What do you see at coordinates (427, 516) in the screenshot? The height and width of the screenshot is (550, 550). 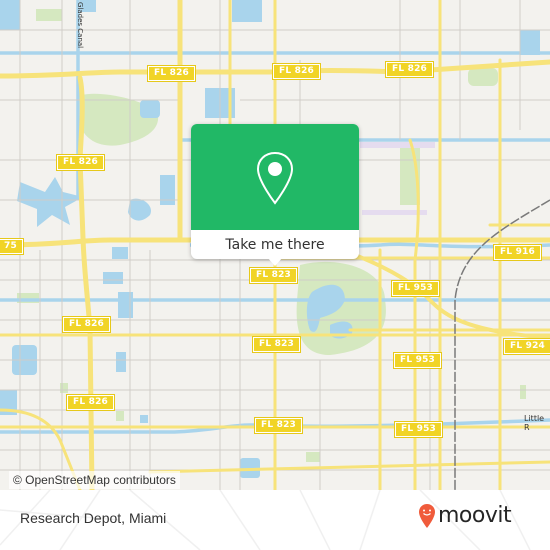 I see `moovit-pin-icon` at bounding box center [427, 516].